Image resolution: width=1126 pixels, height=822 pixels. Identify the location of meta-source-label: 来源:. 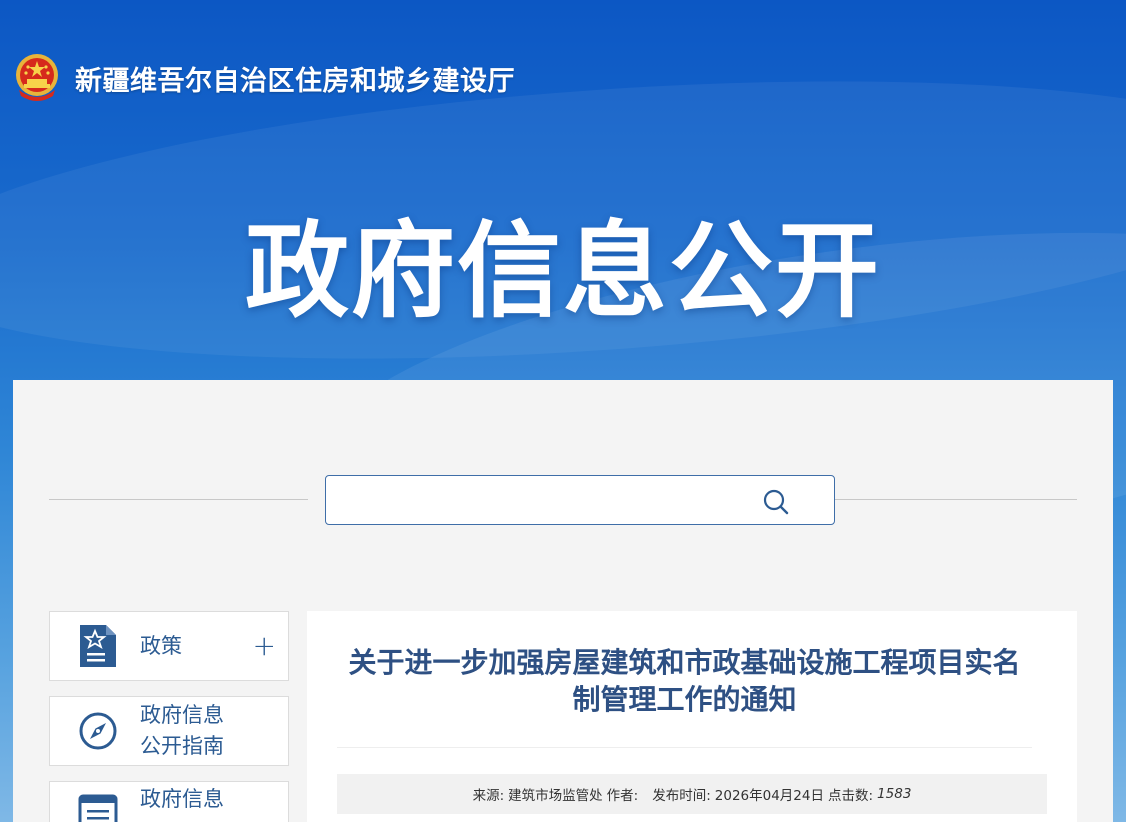
(488, 796).